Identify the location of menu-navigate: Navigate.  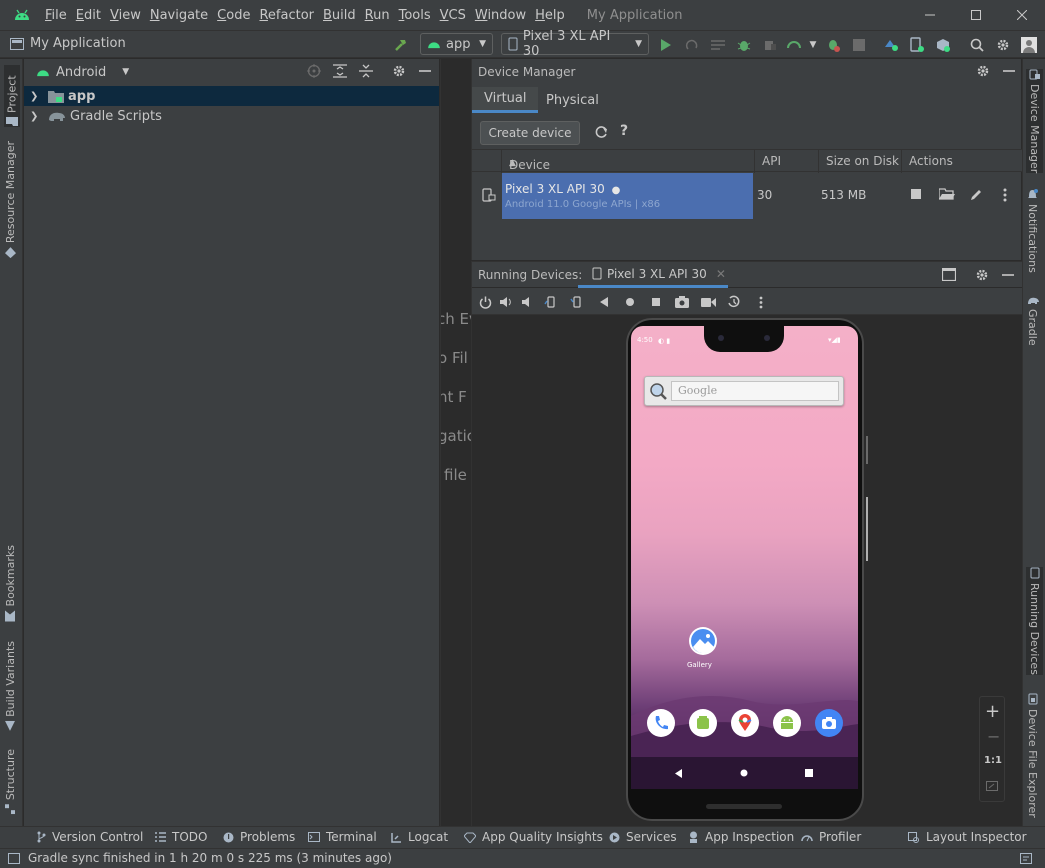
(182, 15).